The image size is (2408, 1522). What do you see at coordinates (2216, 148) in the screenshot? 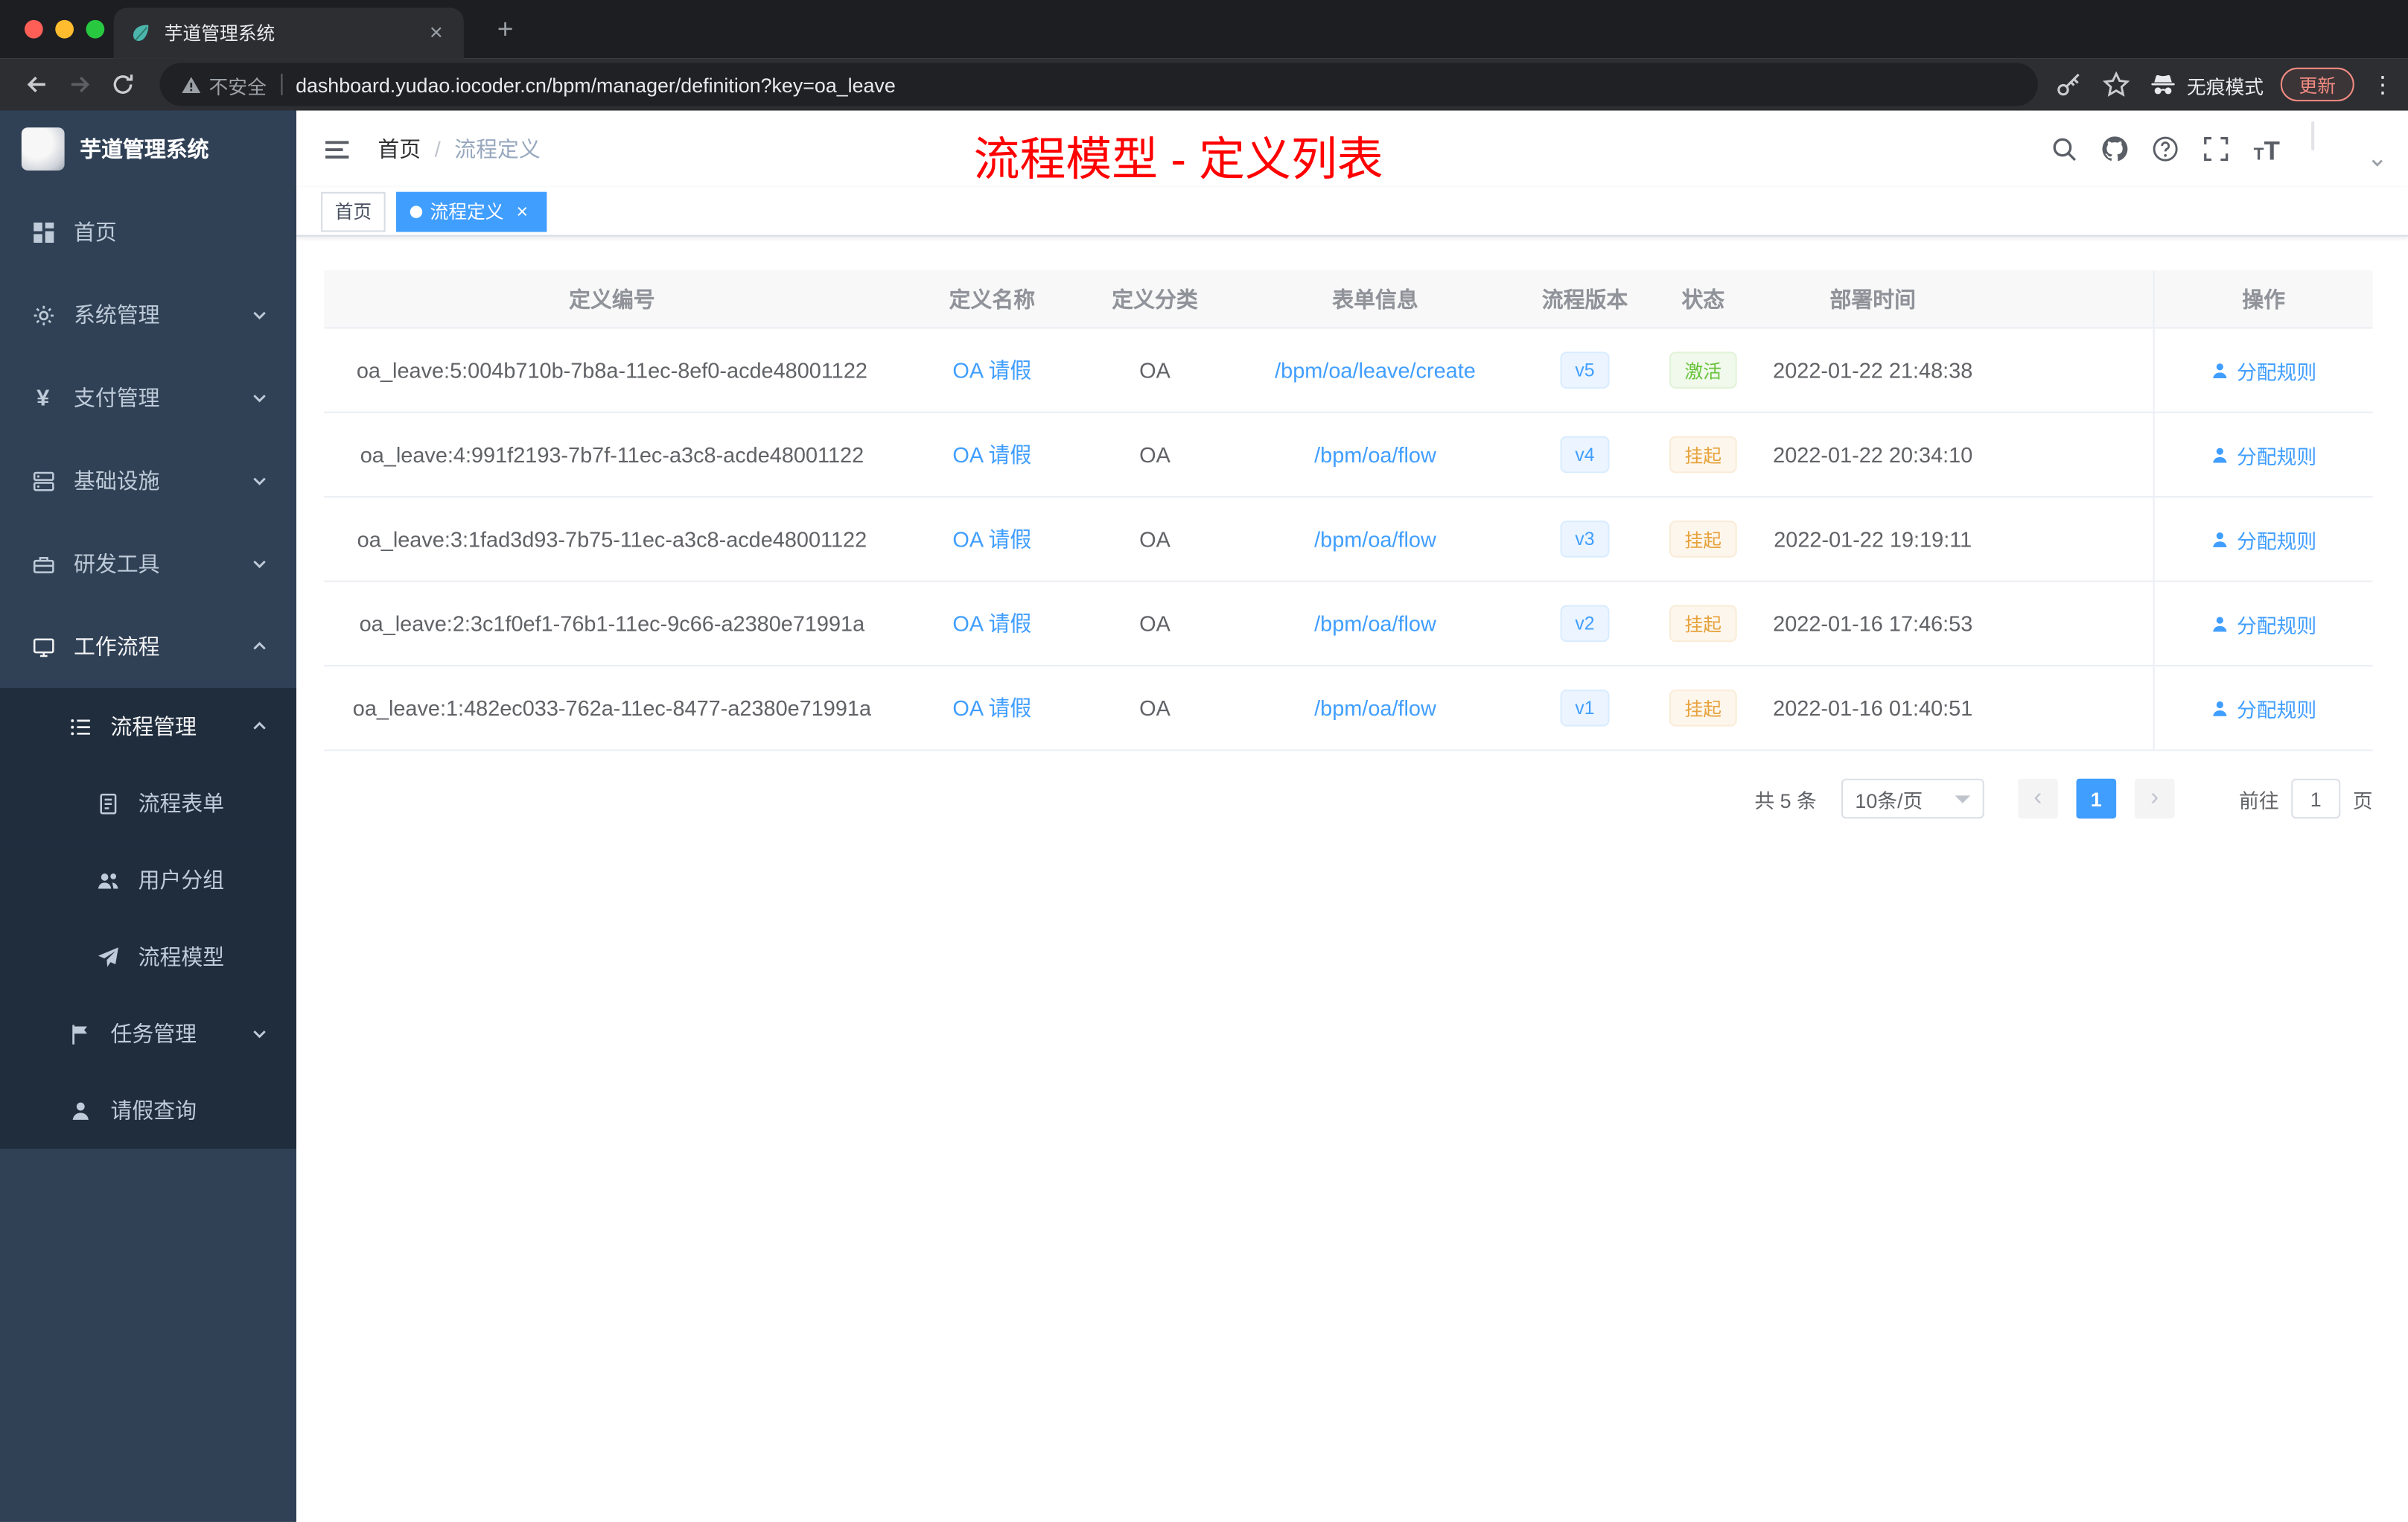
I see `fullscreen-icon` at bounding box center [2216, 148].